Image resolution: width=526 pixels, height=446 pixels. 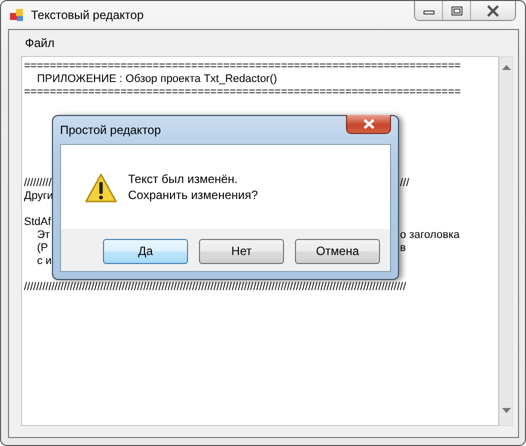 I want to click on text-line: /////////////////////////////////////////////////////////////////////////////////////////////////////////////////////////////, so click(x=215, y=287).